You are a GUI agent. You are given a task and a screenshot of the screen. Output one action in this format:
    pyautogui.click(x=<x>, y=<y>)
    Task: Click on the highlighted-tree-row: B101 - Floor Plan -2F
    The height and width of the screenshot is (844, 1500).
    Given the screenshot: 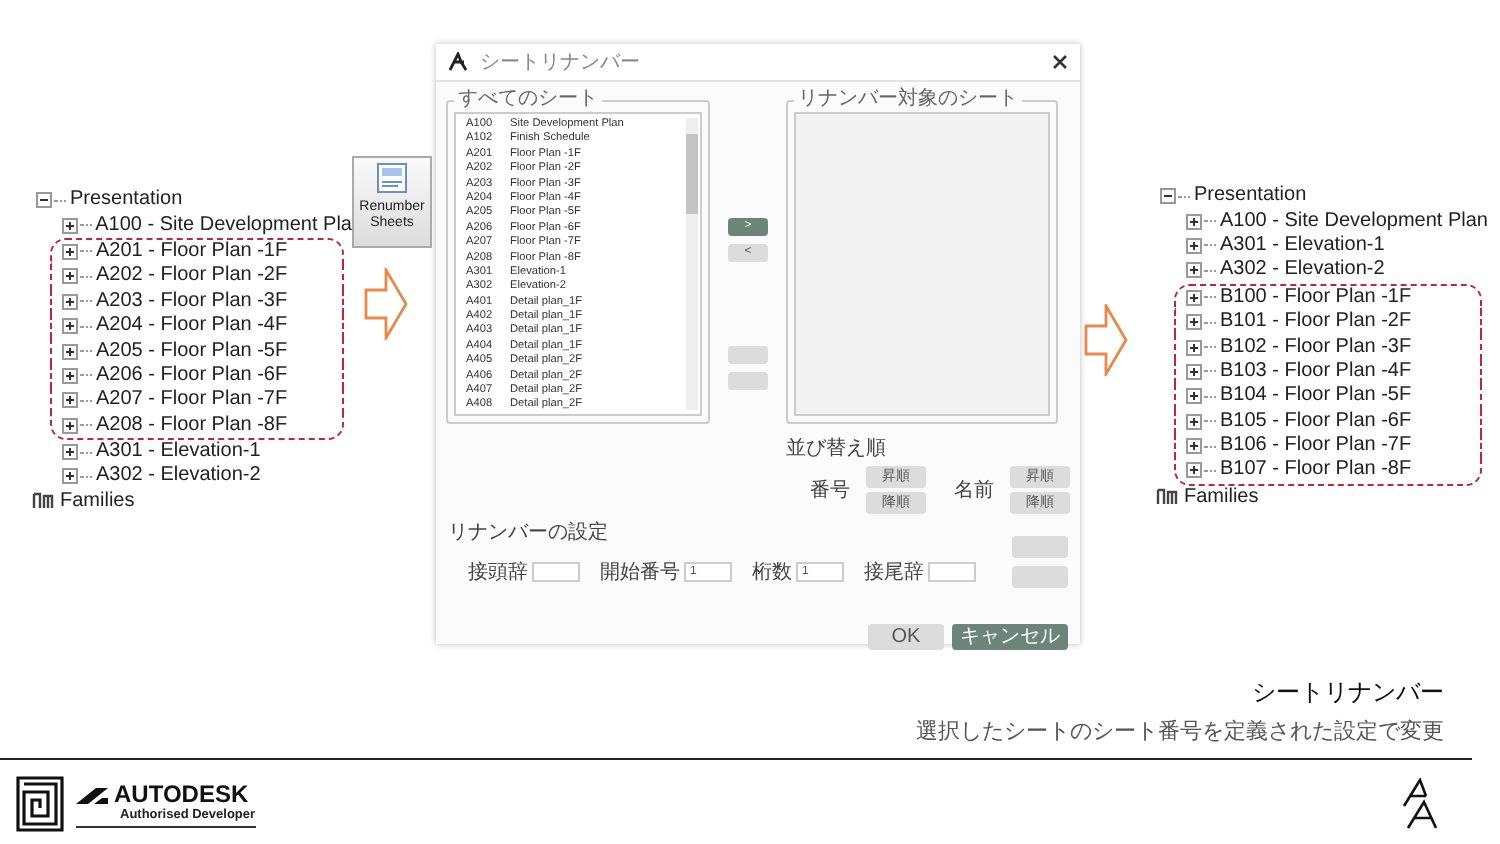 What is the action you would take?
    pyautogui.click(x=1328, y=322)
    